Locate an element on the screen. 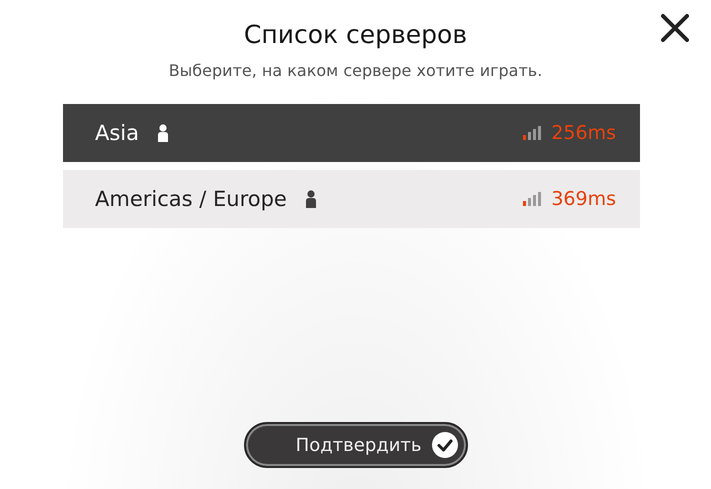 The image size is (711, 489). server-row: Asia 256ms is located at coordinates (351, 133).